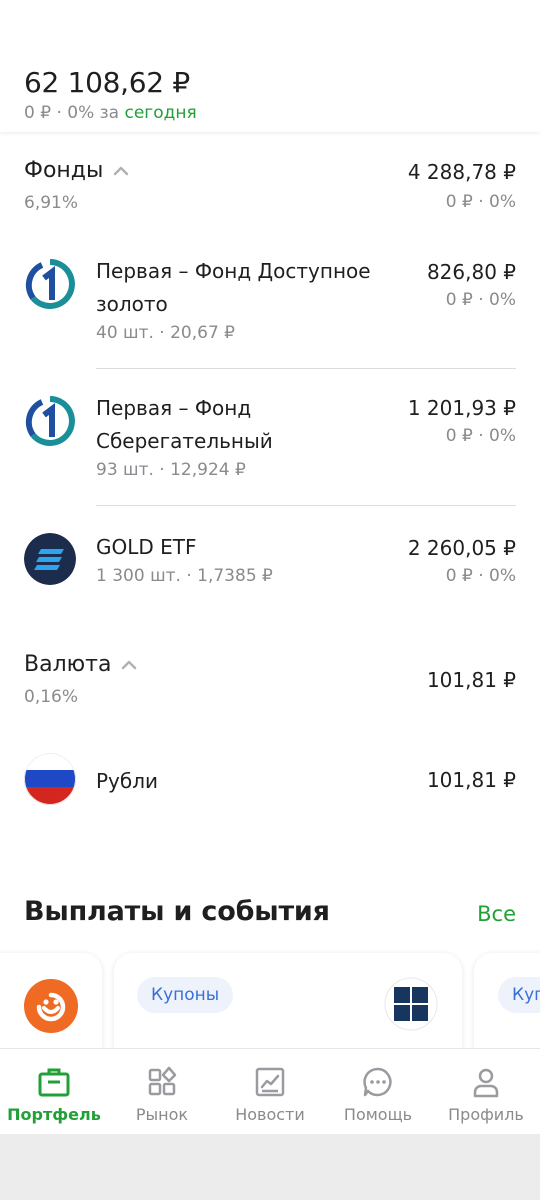 This screenshot has height=1200, width=540. Describe the element at coordinates (54, 1082) in the screenshot. I see `briefcase-icon` at that location.